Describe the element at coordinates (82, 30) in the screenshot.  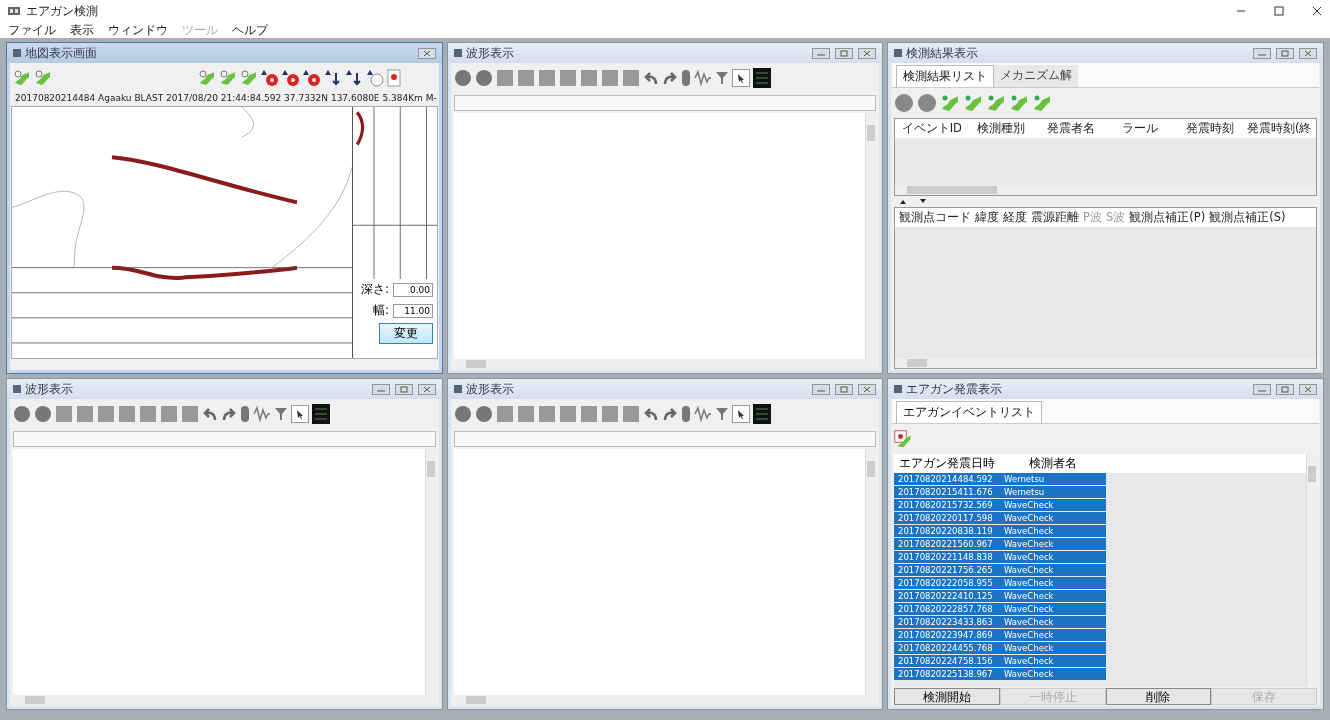
I see `menu-item: 表示` at that location.